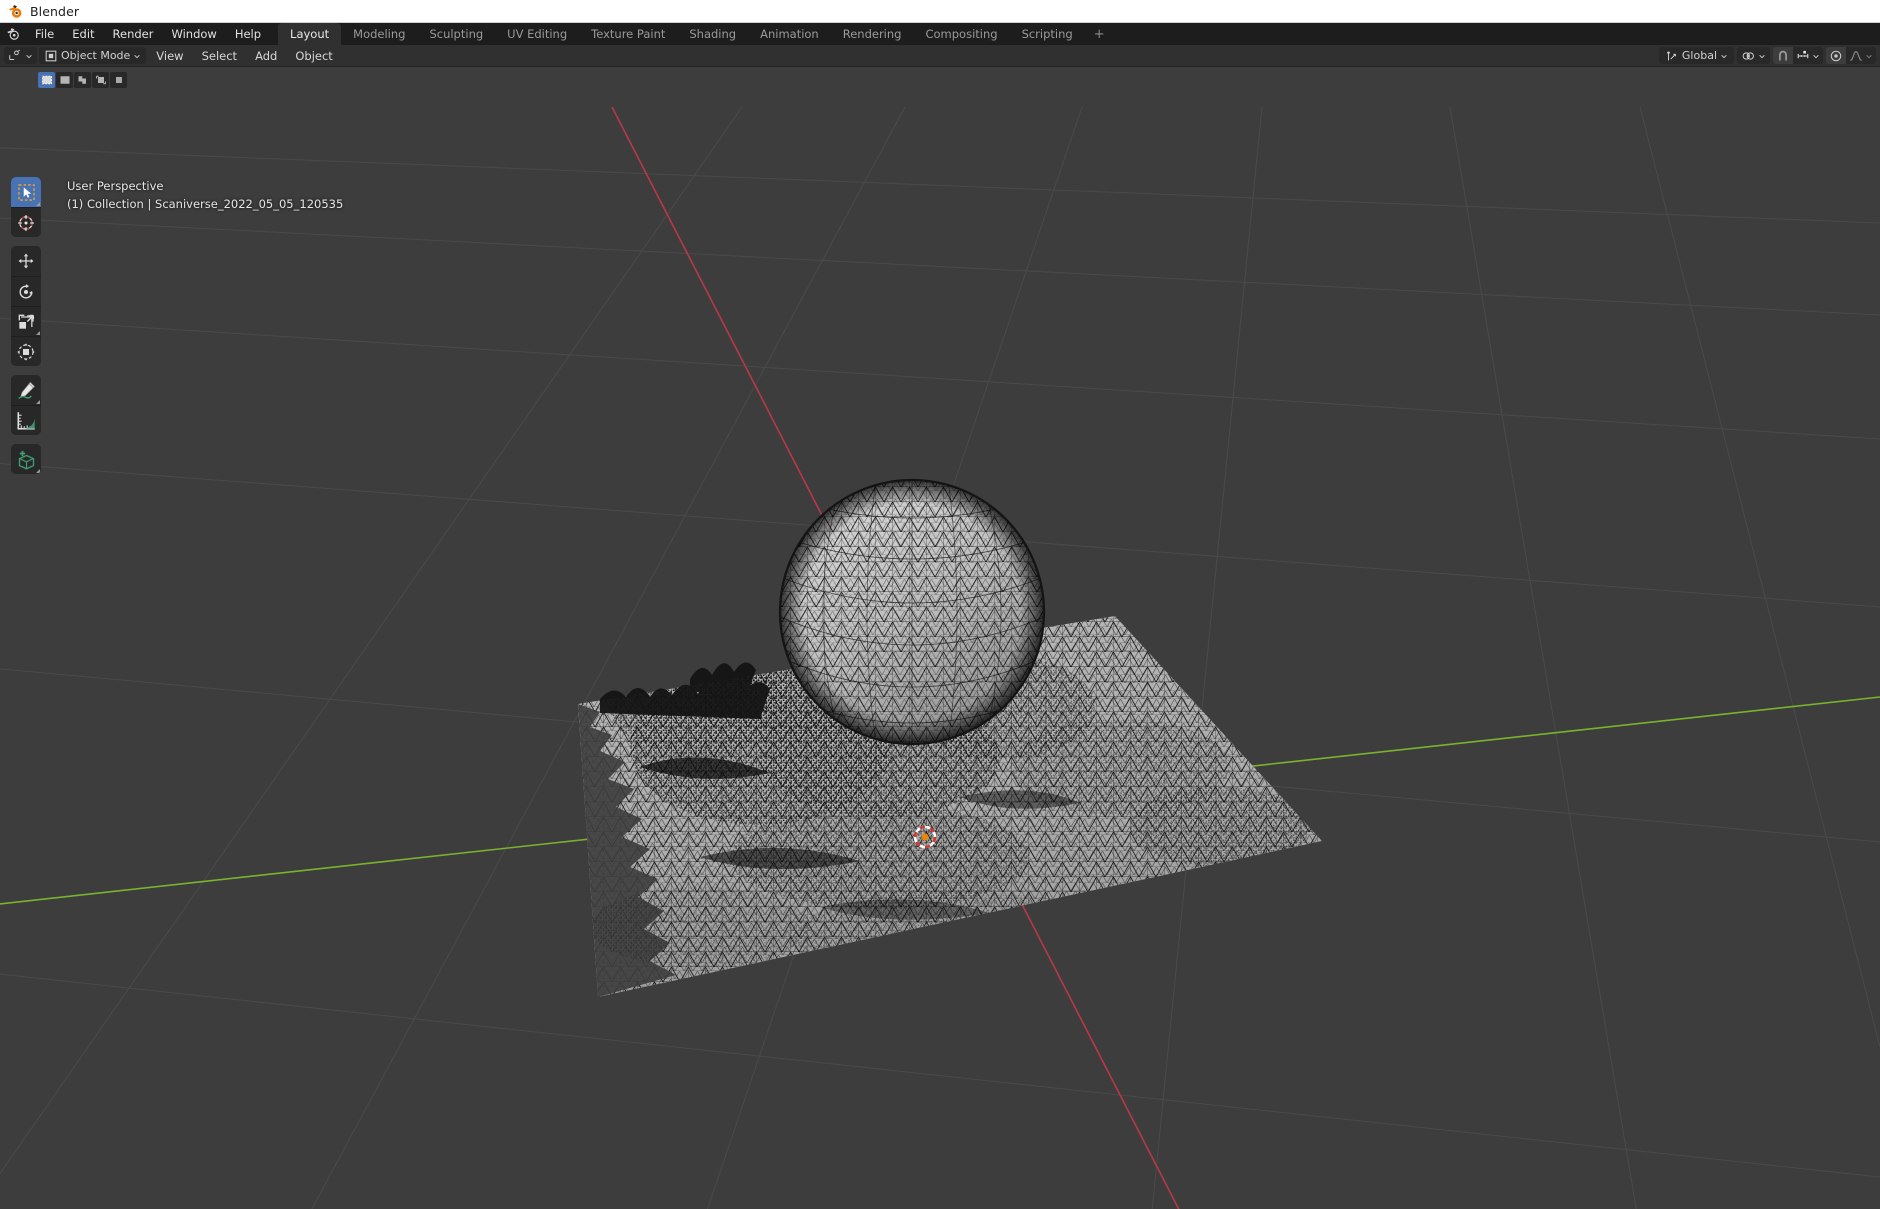 Image resolution: width=1880 pixels, height=1209 pixels. Describe the element at coordinates (15, 11) in the screenshot. I see `blender-logo-icon` at that location.